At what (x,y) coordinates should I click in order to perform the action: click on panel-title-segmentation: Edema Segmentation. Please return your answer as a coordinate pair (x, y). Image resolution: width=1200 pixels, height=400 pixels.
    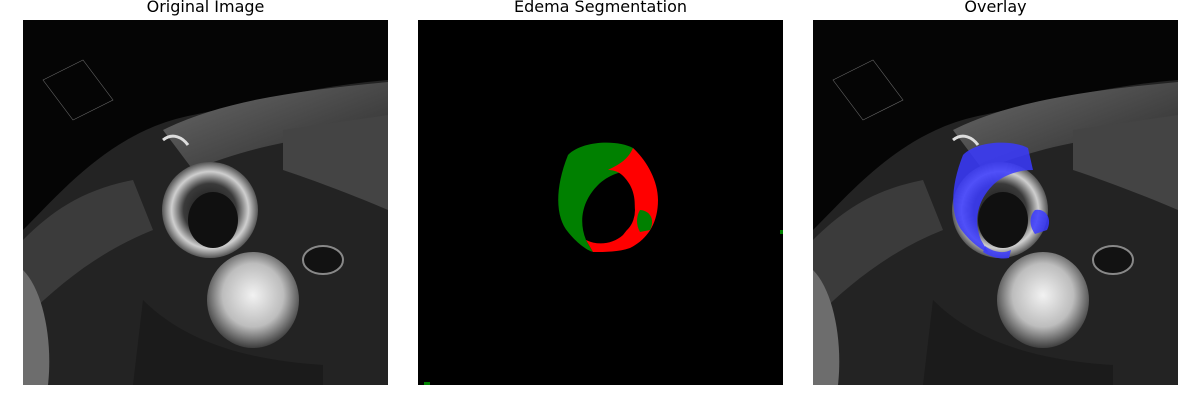
    Looking at the image, I should click on (600, 8).